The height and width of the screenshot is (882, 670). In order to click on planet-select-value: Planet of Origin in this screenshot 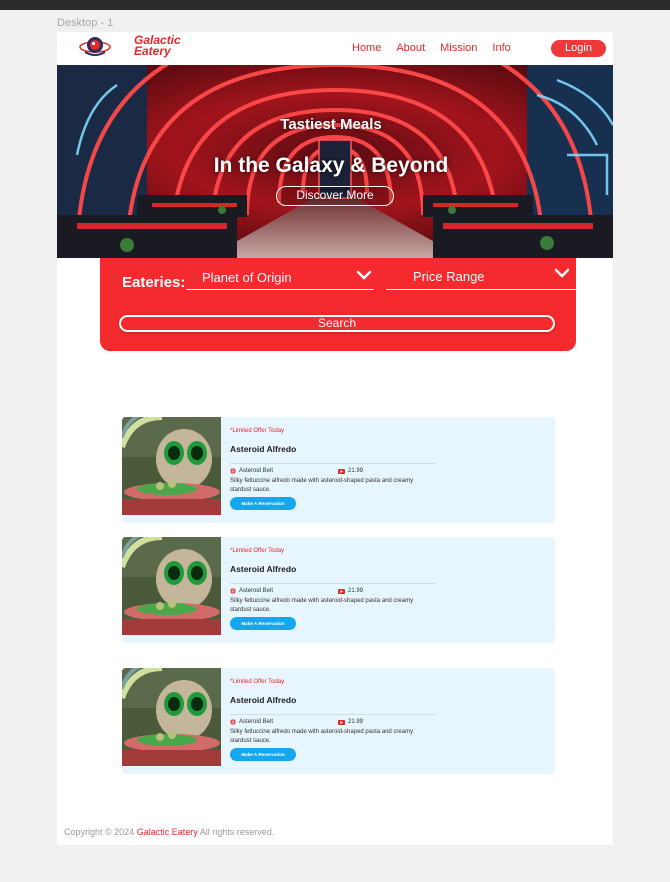, I will do `click(247, 277)`.